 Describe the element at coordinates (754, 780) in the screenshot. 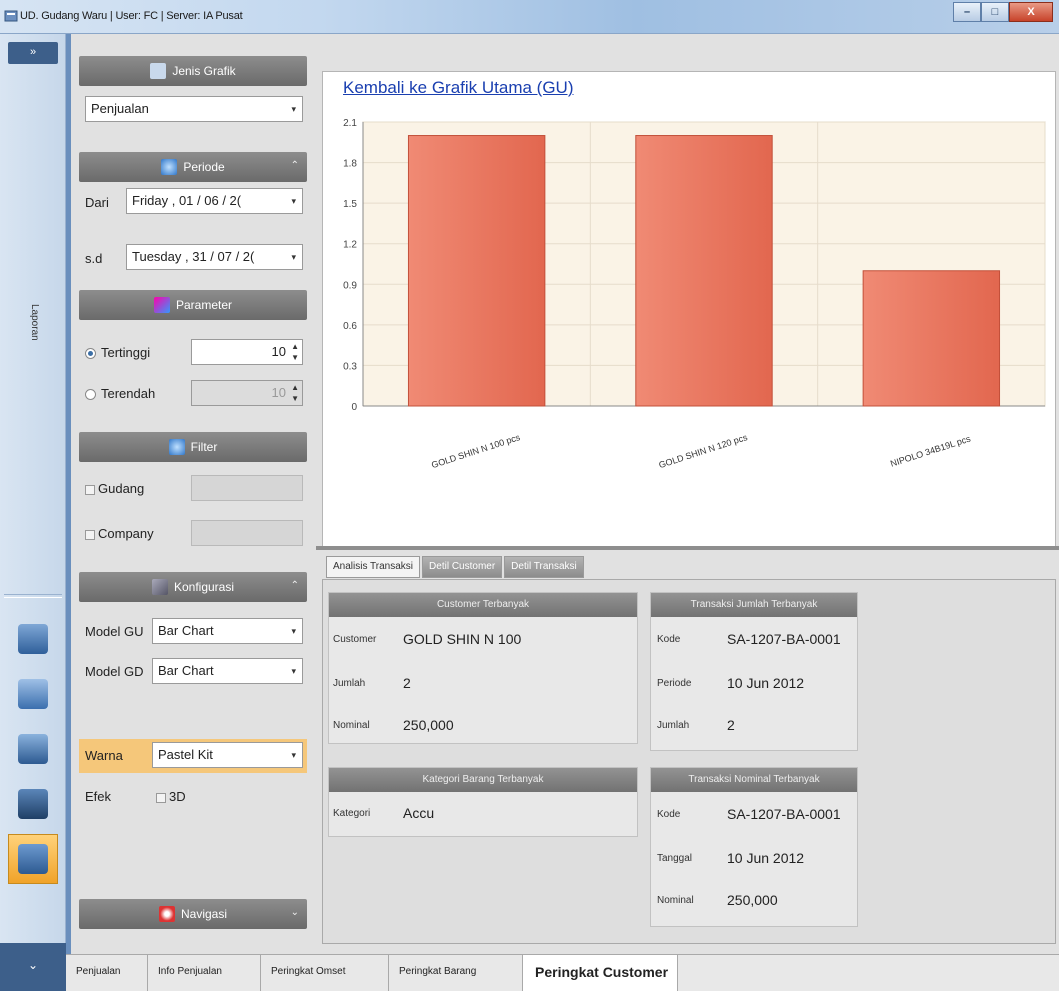

I see `card-header: Transaksi Nominal Terbanyak` at that location.